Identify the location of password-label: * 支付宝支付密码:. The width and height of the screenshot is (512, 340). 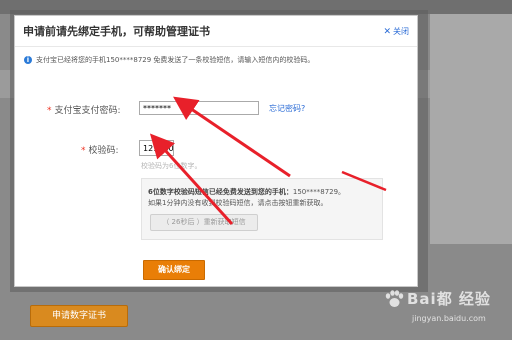
(84, 109).